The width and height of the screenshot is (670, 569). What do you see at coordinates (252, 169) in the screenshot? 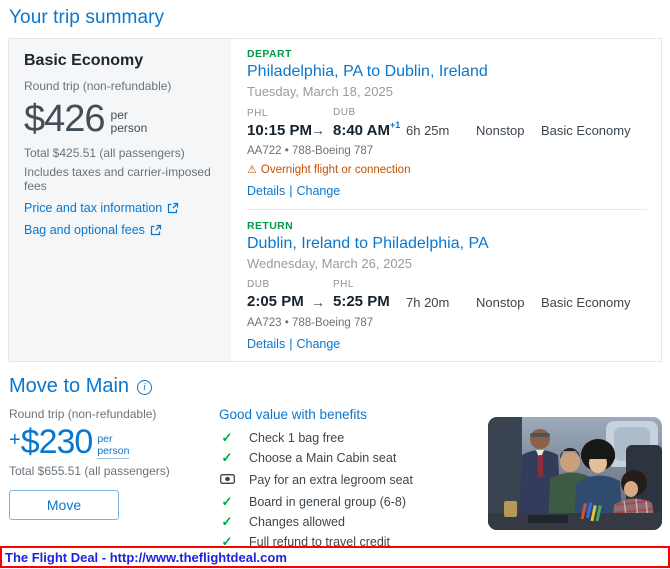
I see `warning-icon: ⚠` at bounding box center [252, 169].